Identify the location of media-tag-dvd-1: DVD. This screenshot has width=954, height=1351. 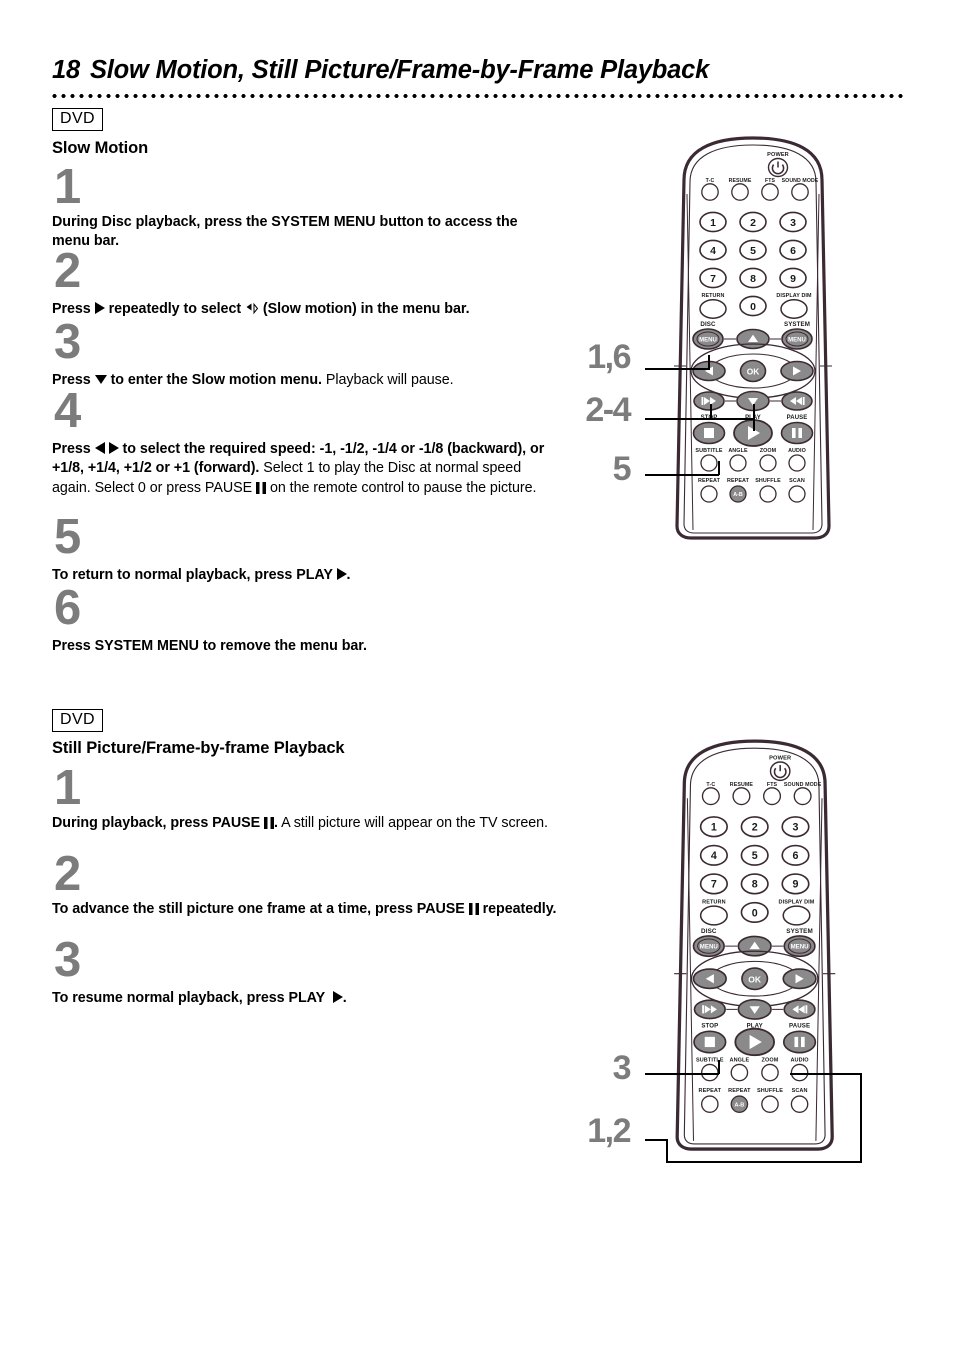
(77, 120).